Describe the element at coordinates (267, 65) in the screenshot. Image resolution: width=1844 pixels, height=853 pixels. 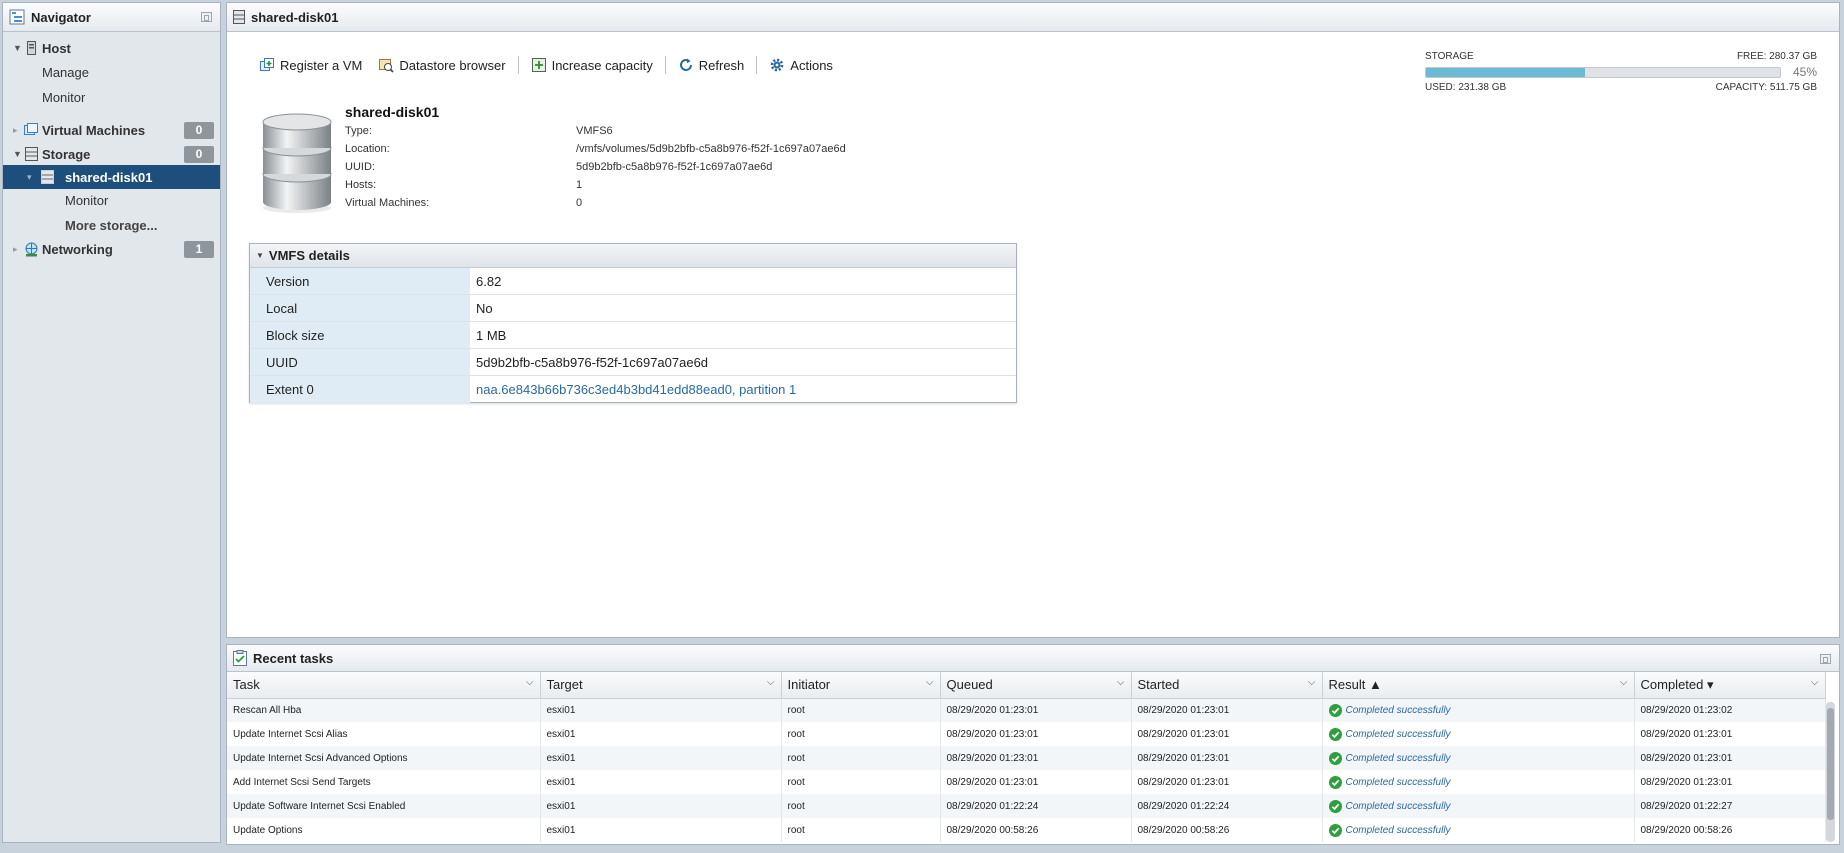
I see `register-vm-icon` at that location.